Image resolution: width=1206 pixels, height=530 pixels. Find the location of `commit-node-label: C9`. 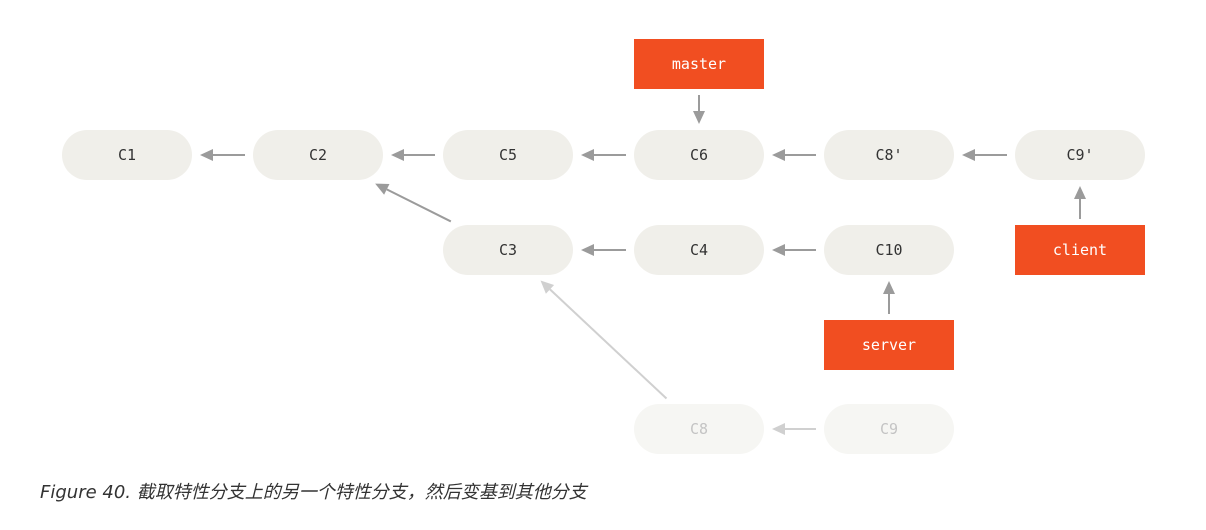

commit-node-label: C9 is located at coordinates (889, 429).